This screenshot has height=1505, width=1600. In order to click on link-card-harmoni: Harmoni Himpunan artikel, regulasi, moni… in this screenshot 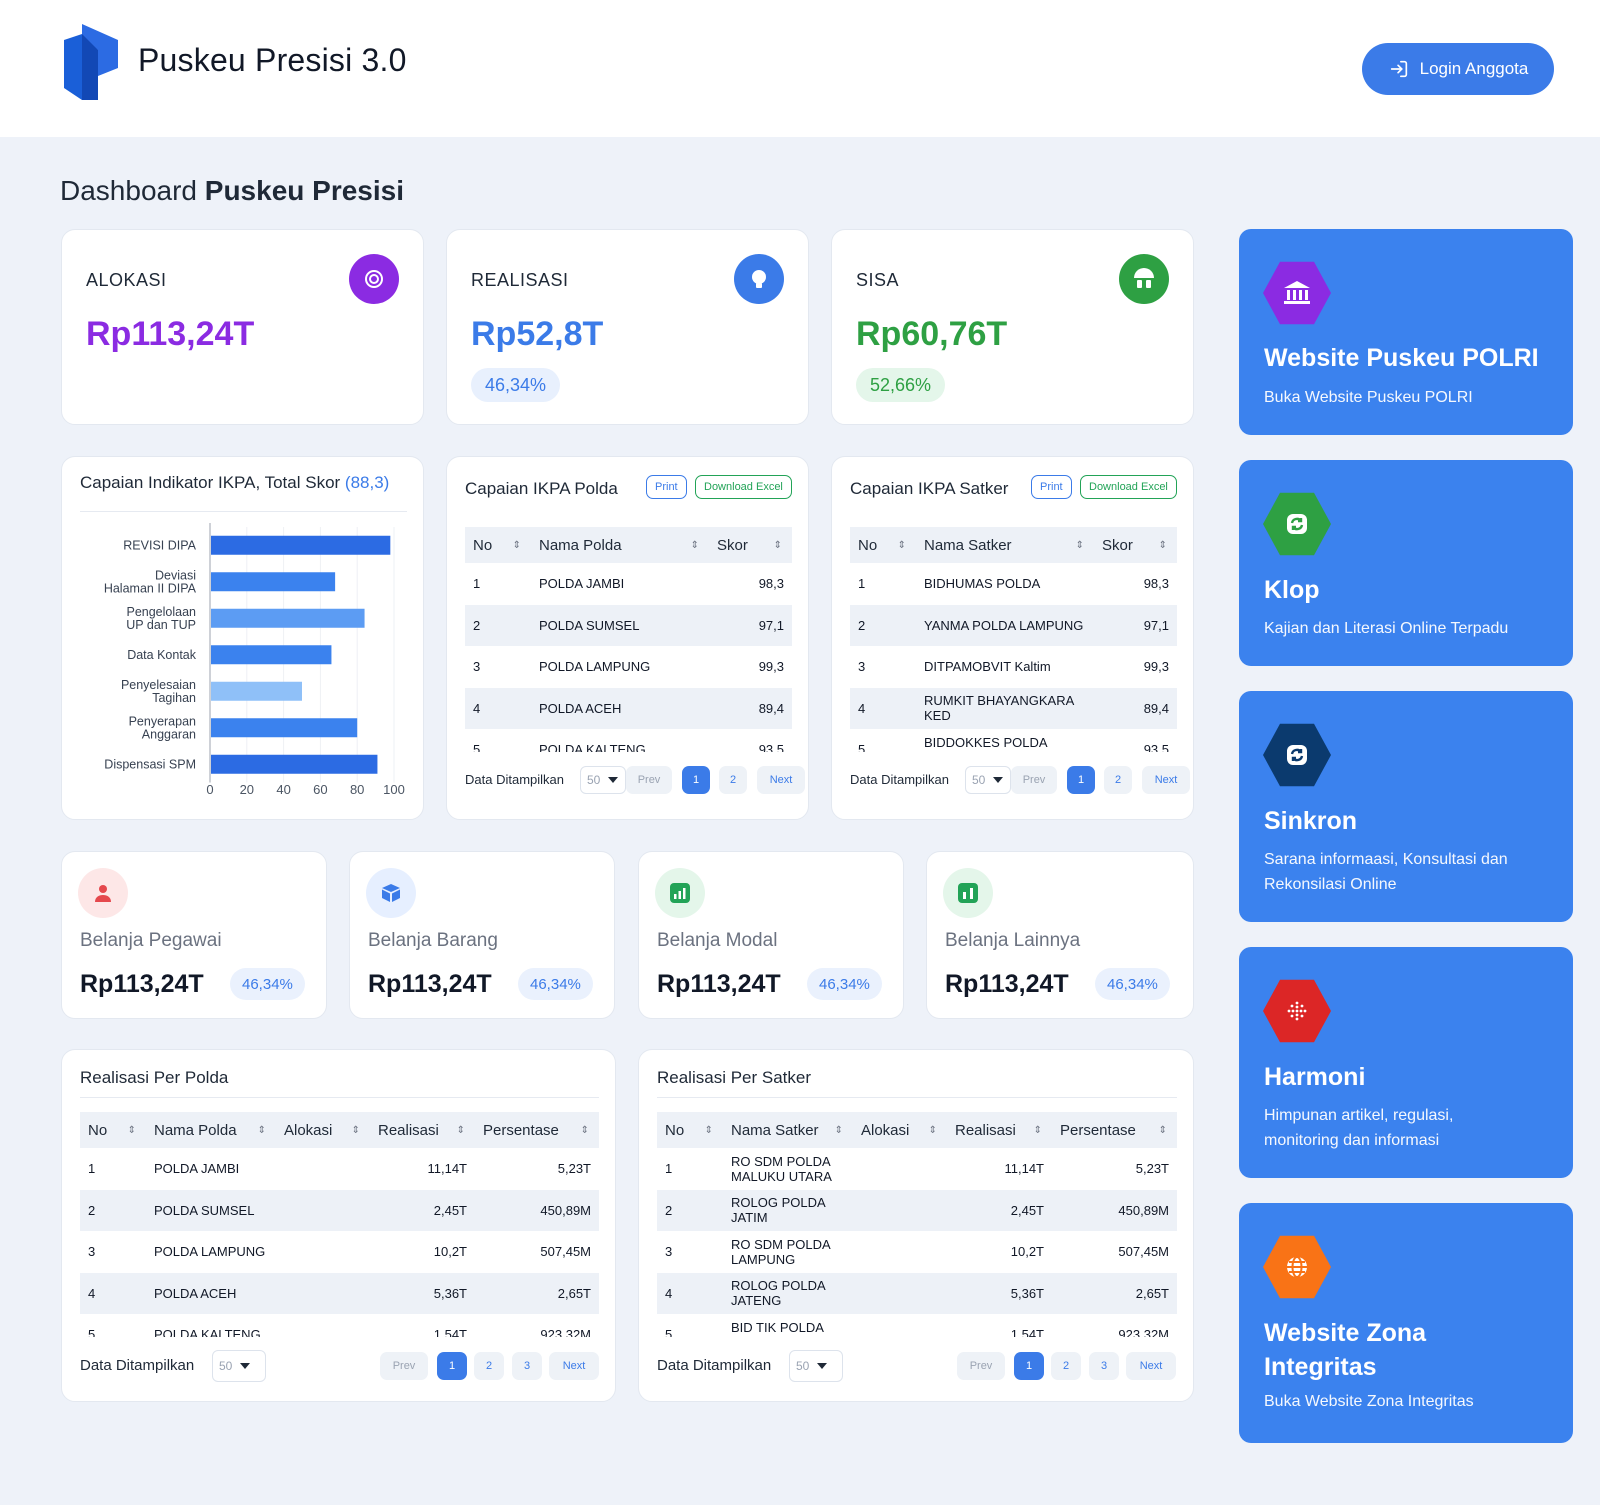, I will do `click(1406, 1062)`.